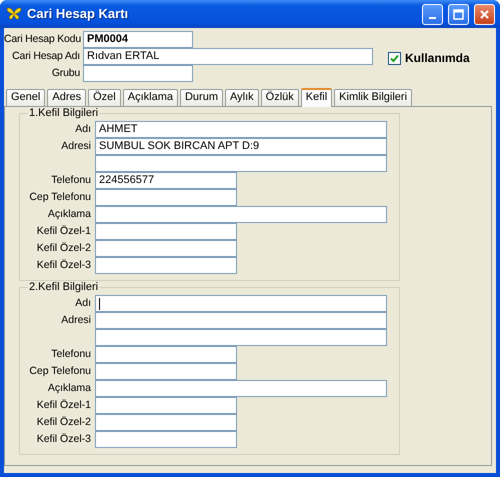 This screenshot has width=500, height=477. Describe the element at coordinates (373, 97) in the screenshot. I see `tab: Kimlik Bilgileri` at that location.